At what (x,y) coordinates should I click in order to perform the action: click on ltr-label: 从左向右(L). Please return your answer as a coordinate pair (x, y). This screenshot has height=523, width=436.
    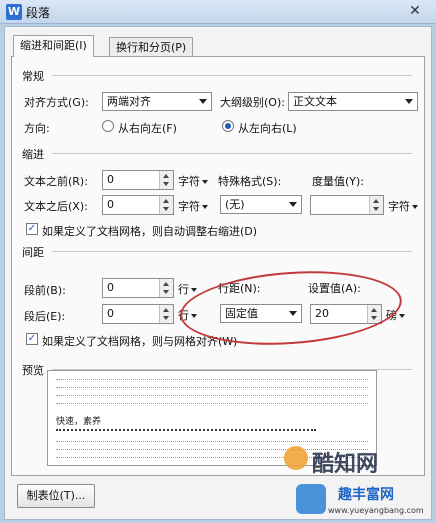
    Looking at the image, I should click on (267, 128).